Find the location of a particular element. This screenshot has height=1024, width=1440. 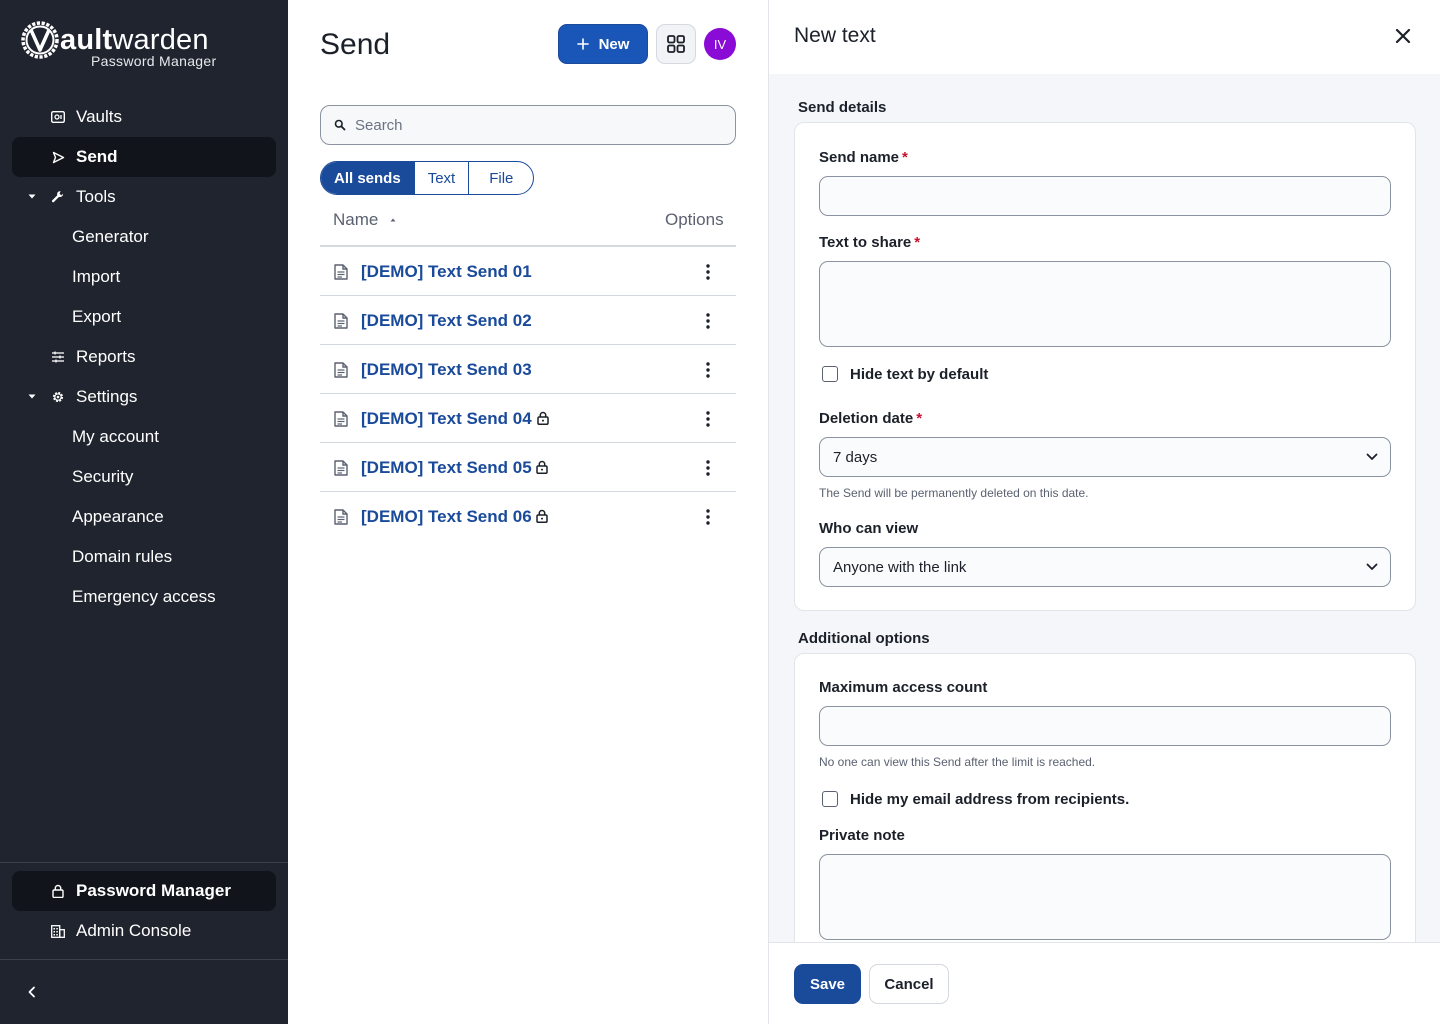

save-button: Save is located at coordinates (827, 984).